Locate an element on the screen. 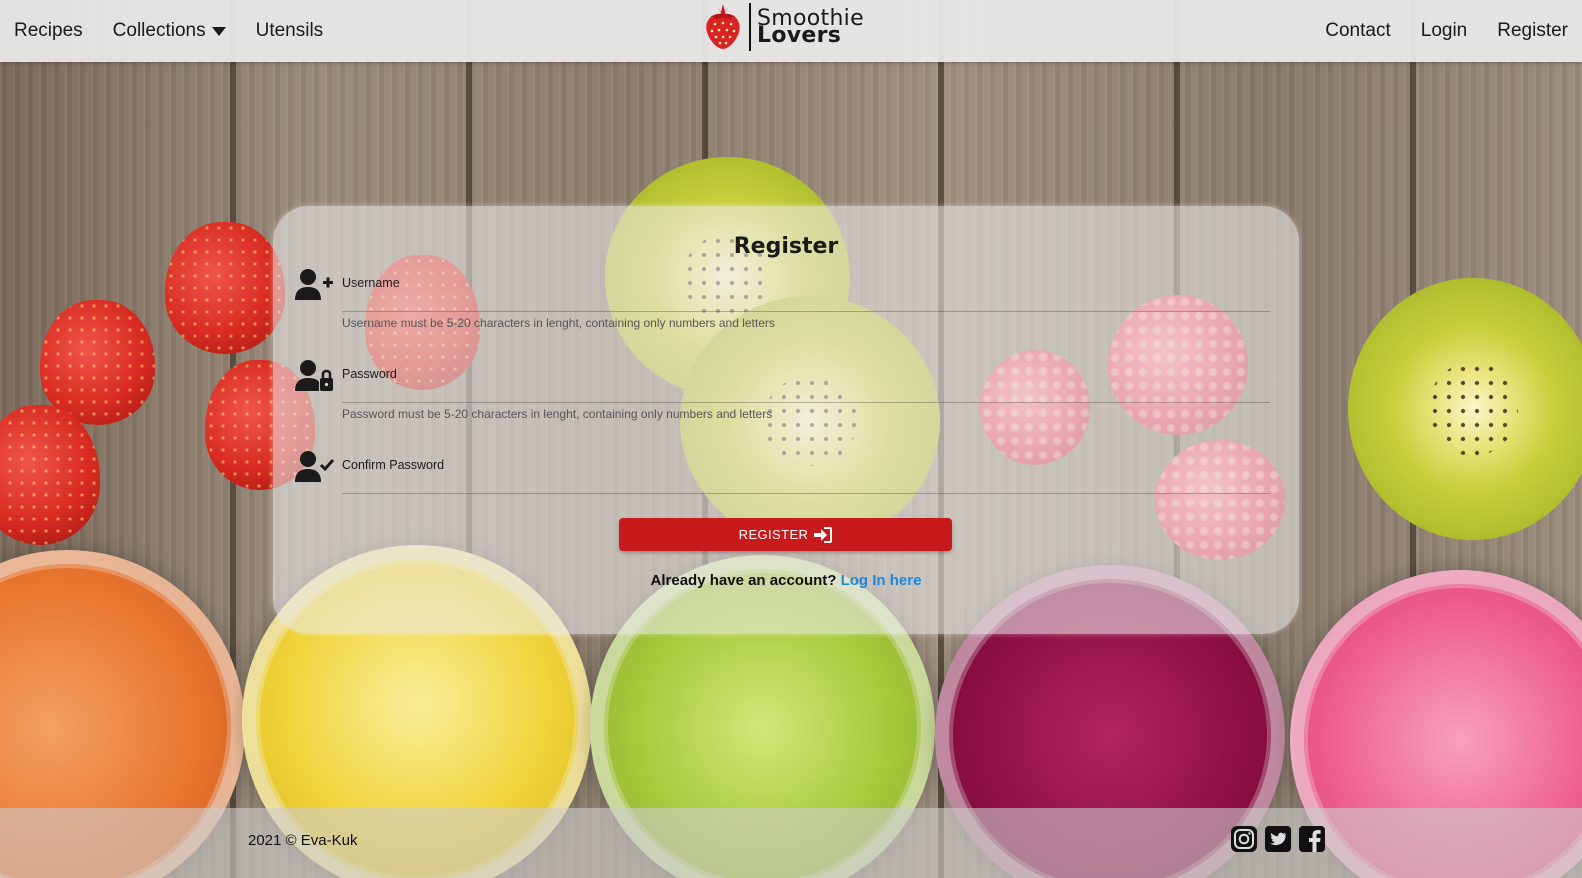 This screenshot has width=1582, height=878. password-label: Password is located at coordinates (369, 374).